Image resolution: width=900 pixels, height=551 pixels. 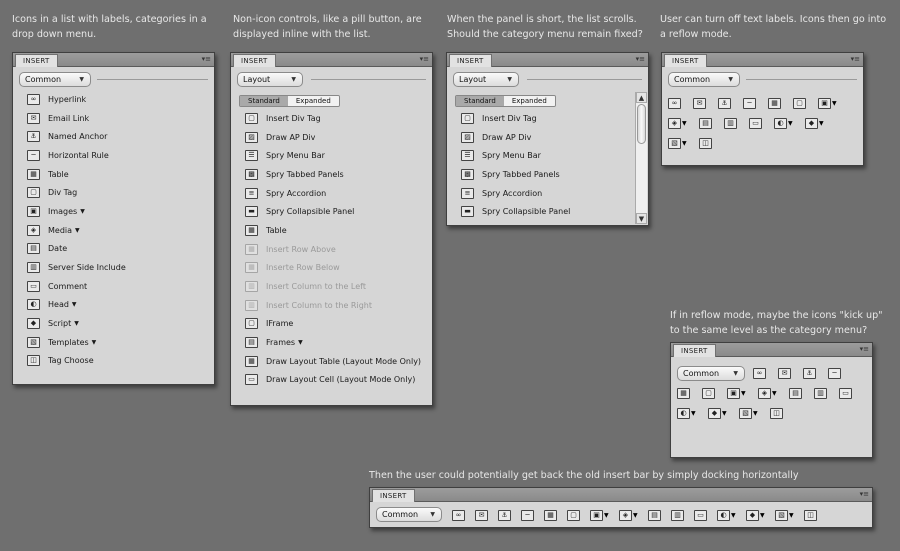 What do you see at coordinates (113, 136) in the screenshot?
I see `list-item: ⚓ Named Anchor` at bounding box center [113, 136].